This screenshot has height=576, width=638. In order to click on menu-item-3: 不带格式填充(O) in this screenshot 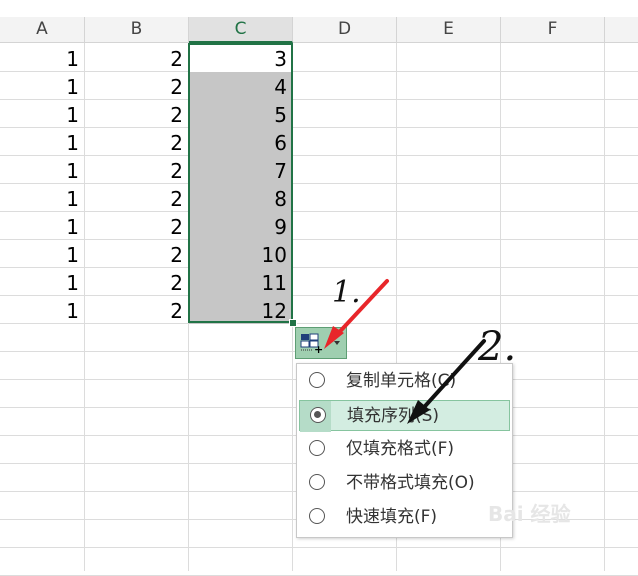, I will do `click(404, 483)`.